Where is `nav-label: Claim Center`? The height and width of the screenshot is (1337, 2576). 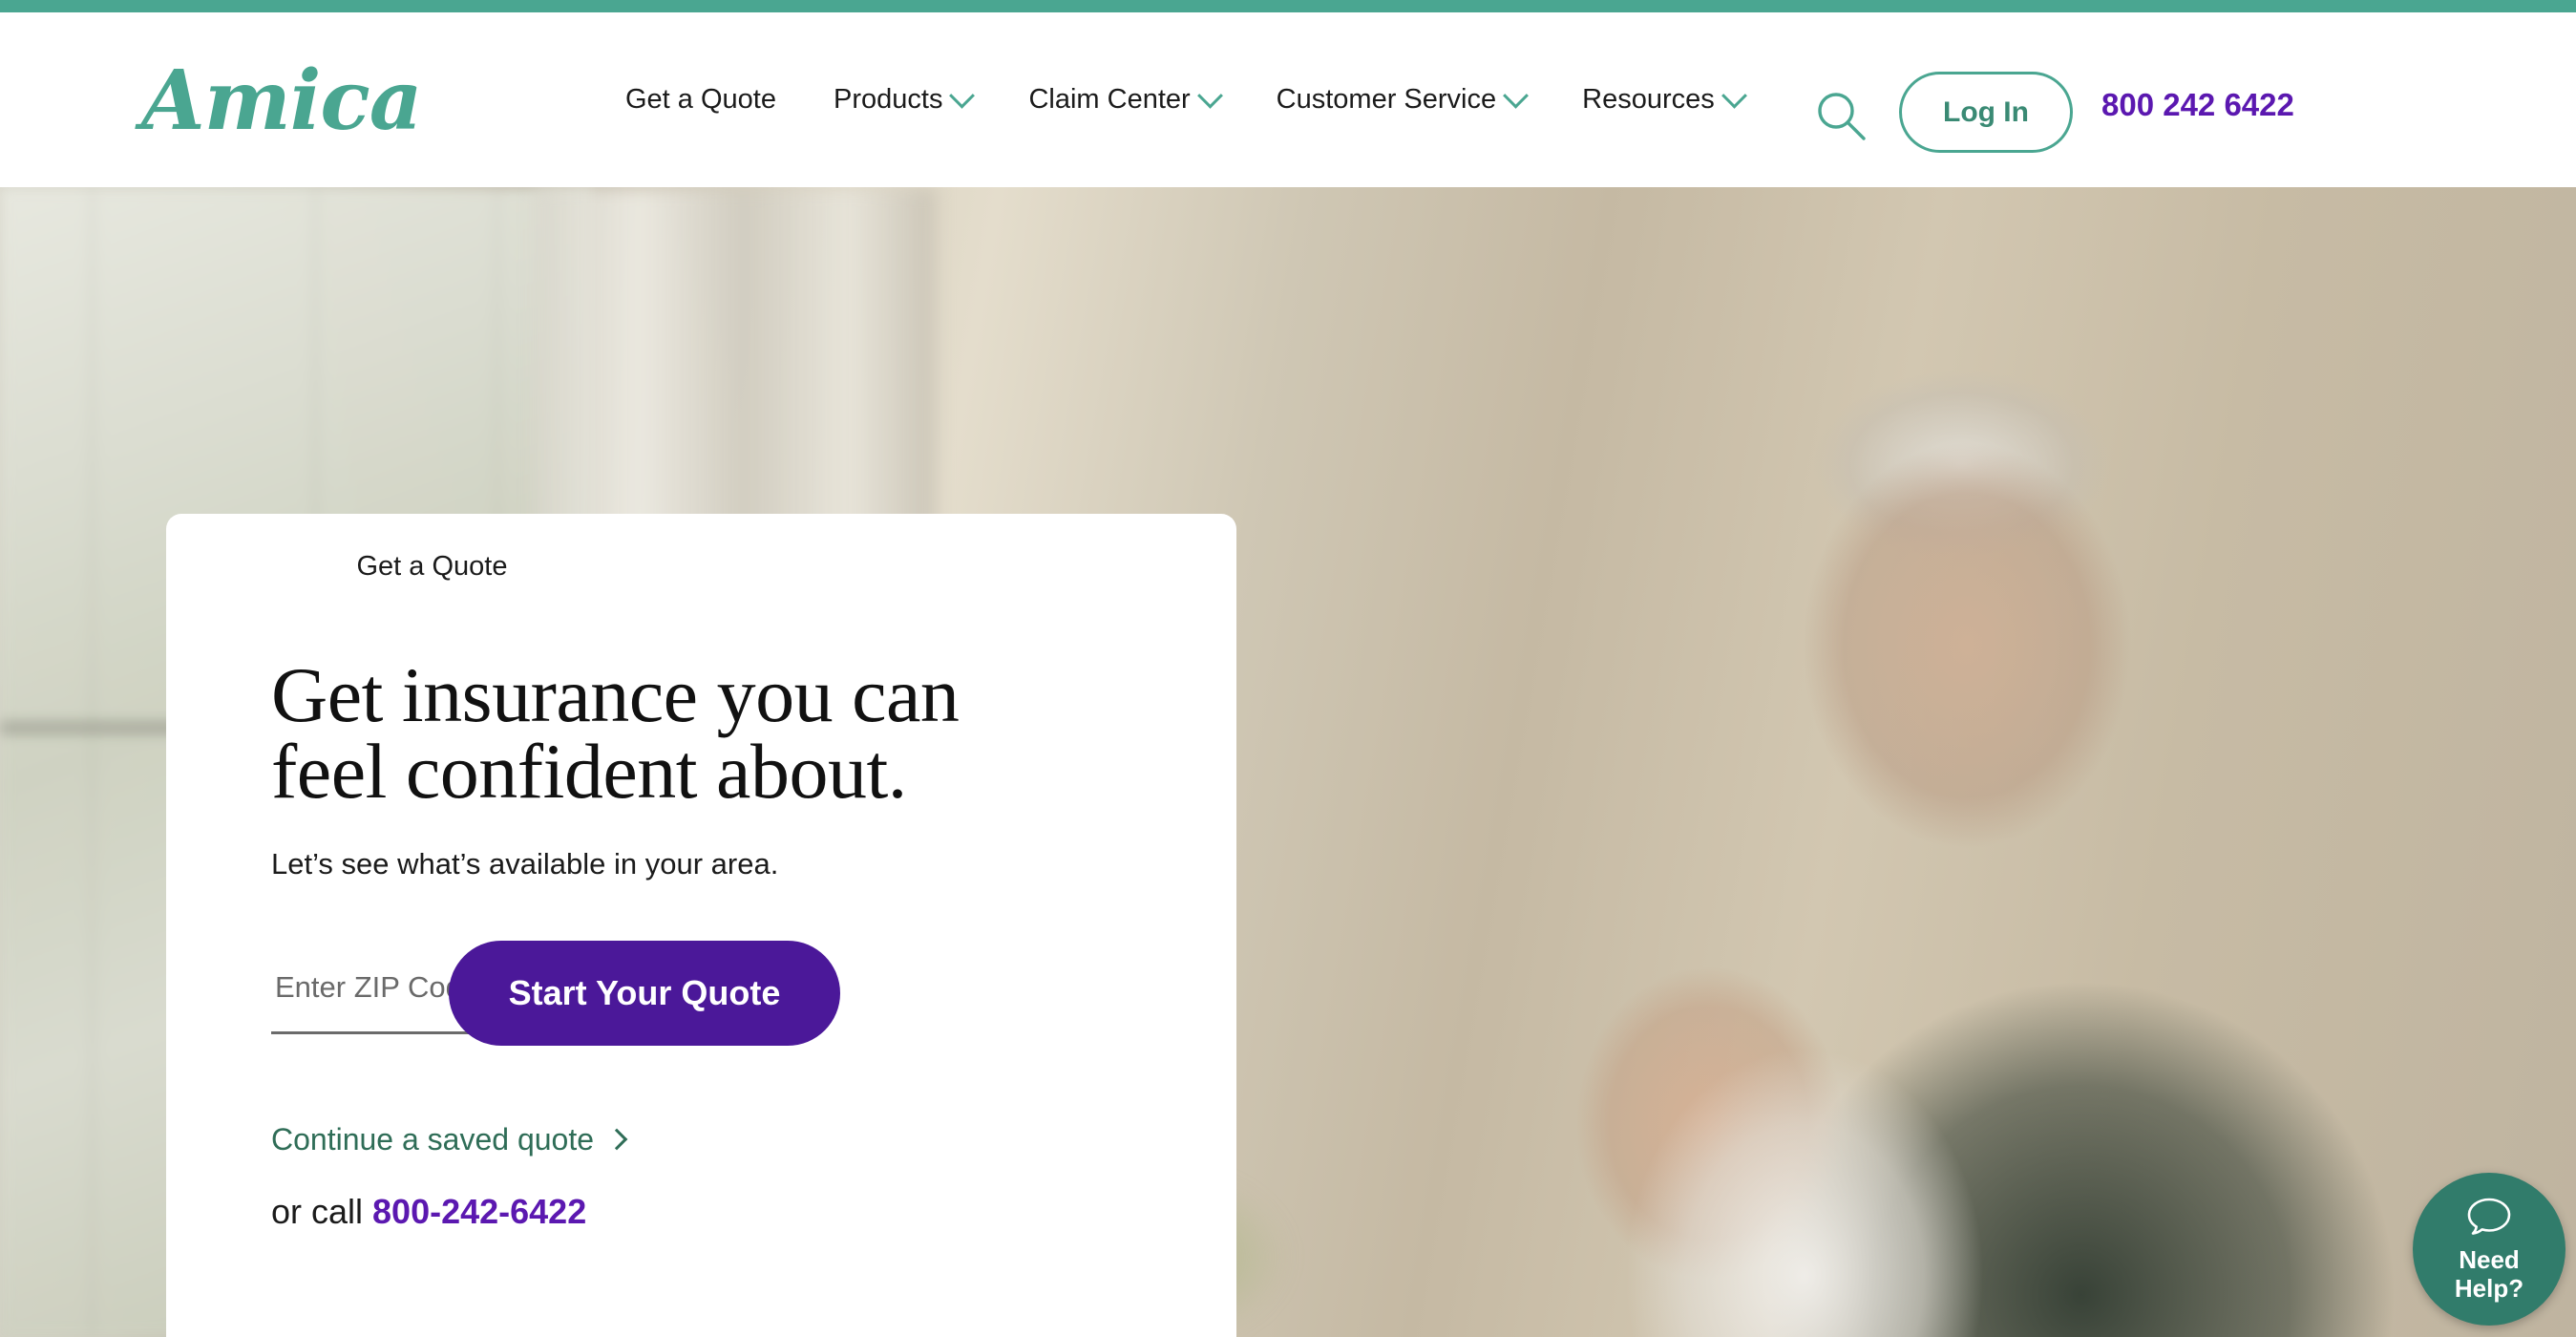
nav-label: Claim Center is located at coordinates (1109, 99).